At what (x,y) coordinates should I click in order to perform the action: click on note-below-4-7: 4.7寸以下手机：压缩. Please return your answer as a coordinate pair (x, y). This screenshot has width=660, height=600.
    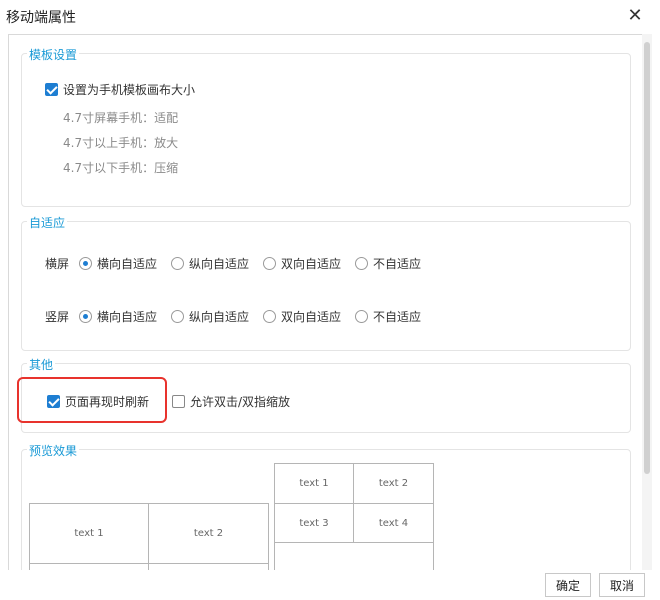
    Looking at the image, I should click on (121, 168).